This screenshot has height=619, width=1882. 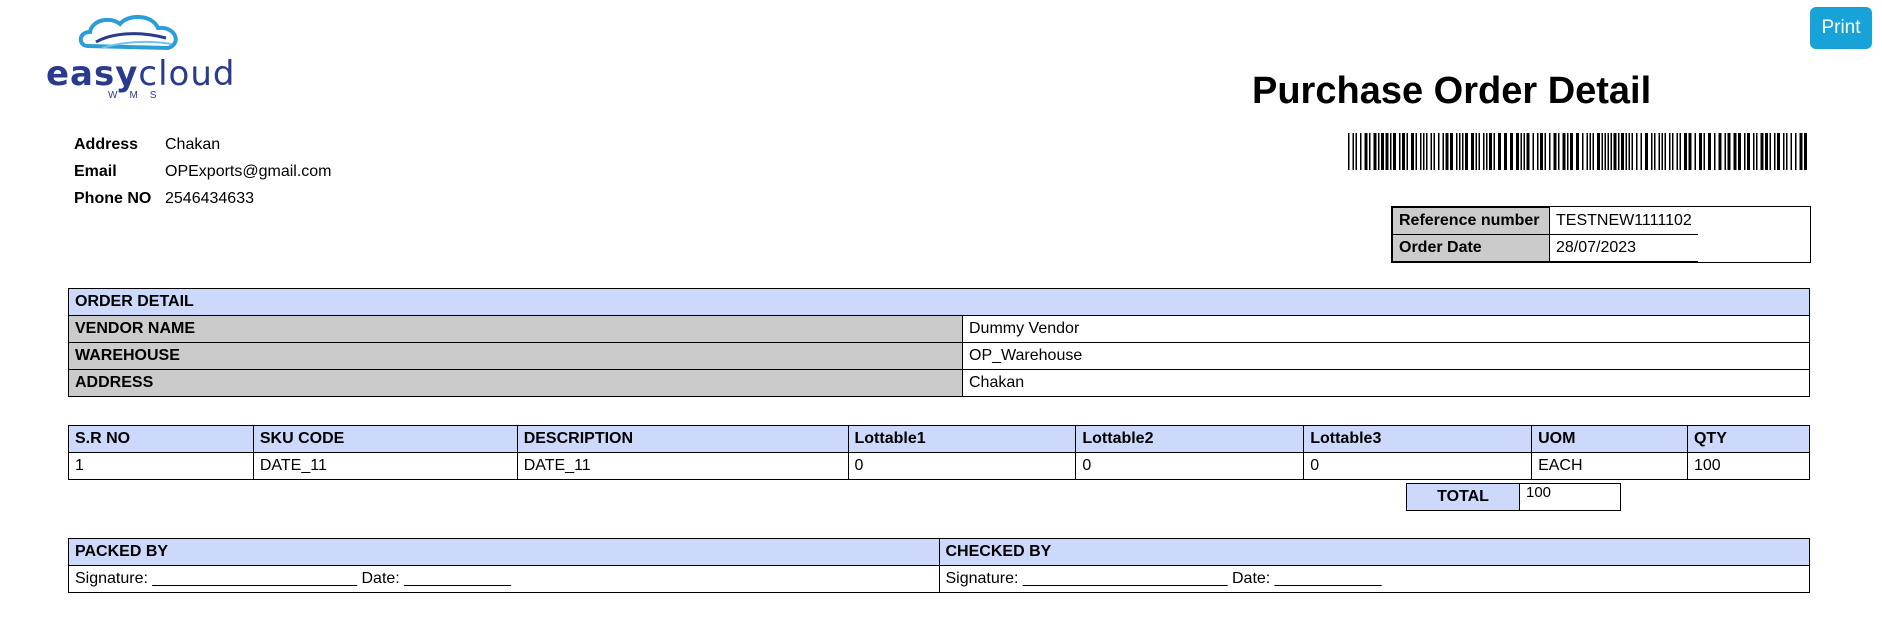 What do you see at coordinates (1463, 497) in the screenshot?
I see `total-label: TOTAL` at bounding box center [1463, 497].